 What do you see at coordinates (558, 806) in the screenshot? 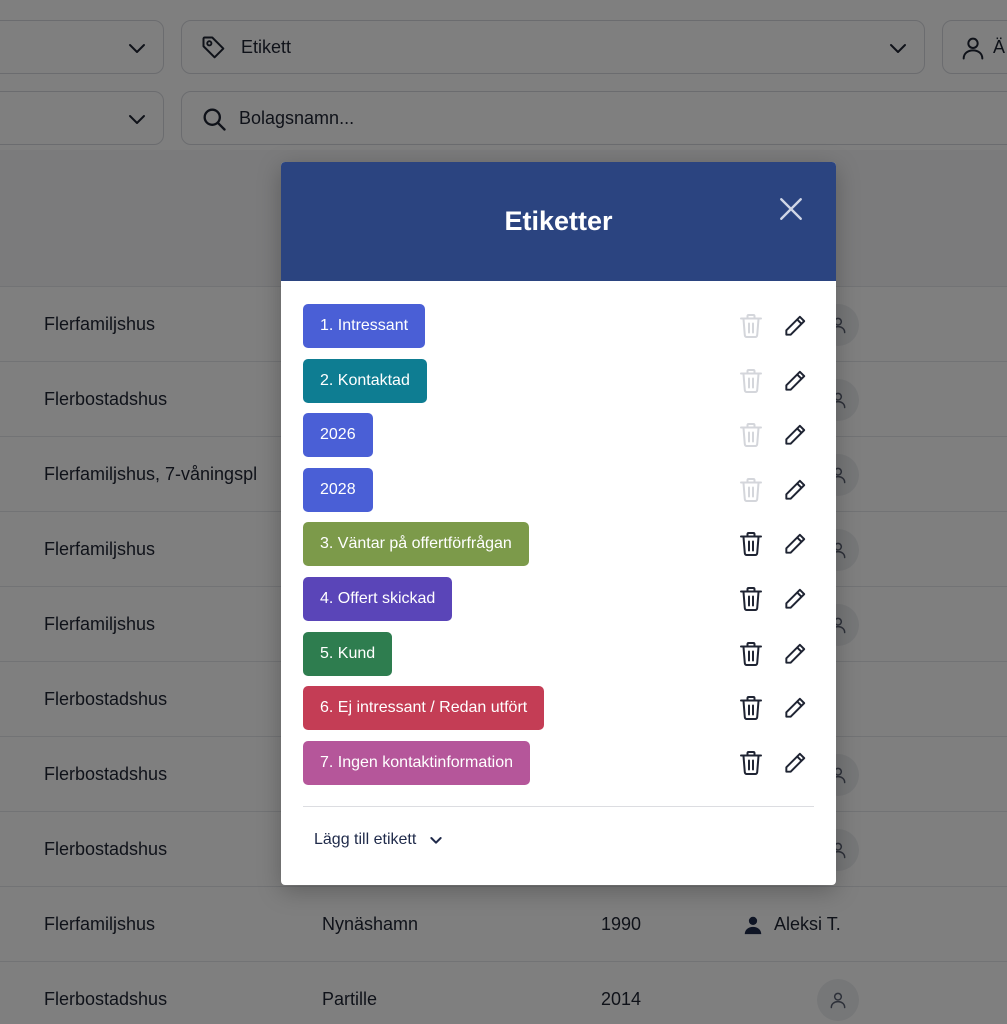
I see `divider` at bounding box center [558, 806].